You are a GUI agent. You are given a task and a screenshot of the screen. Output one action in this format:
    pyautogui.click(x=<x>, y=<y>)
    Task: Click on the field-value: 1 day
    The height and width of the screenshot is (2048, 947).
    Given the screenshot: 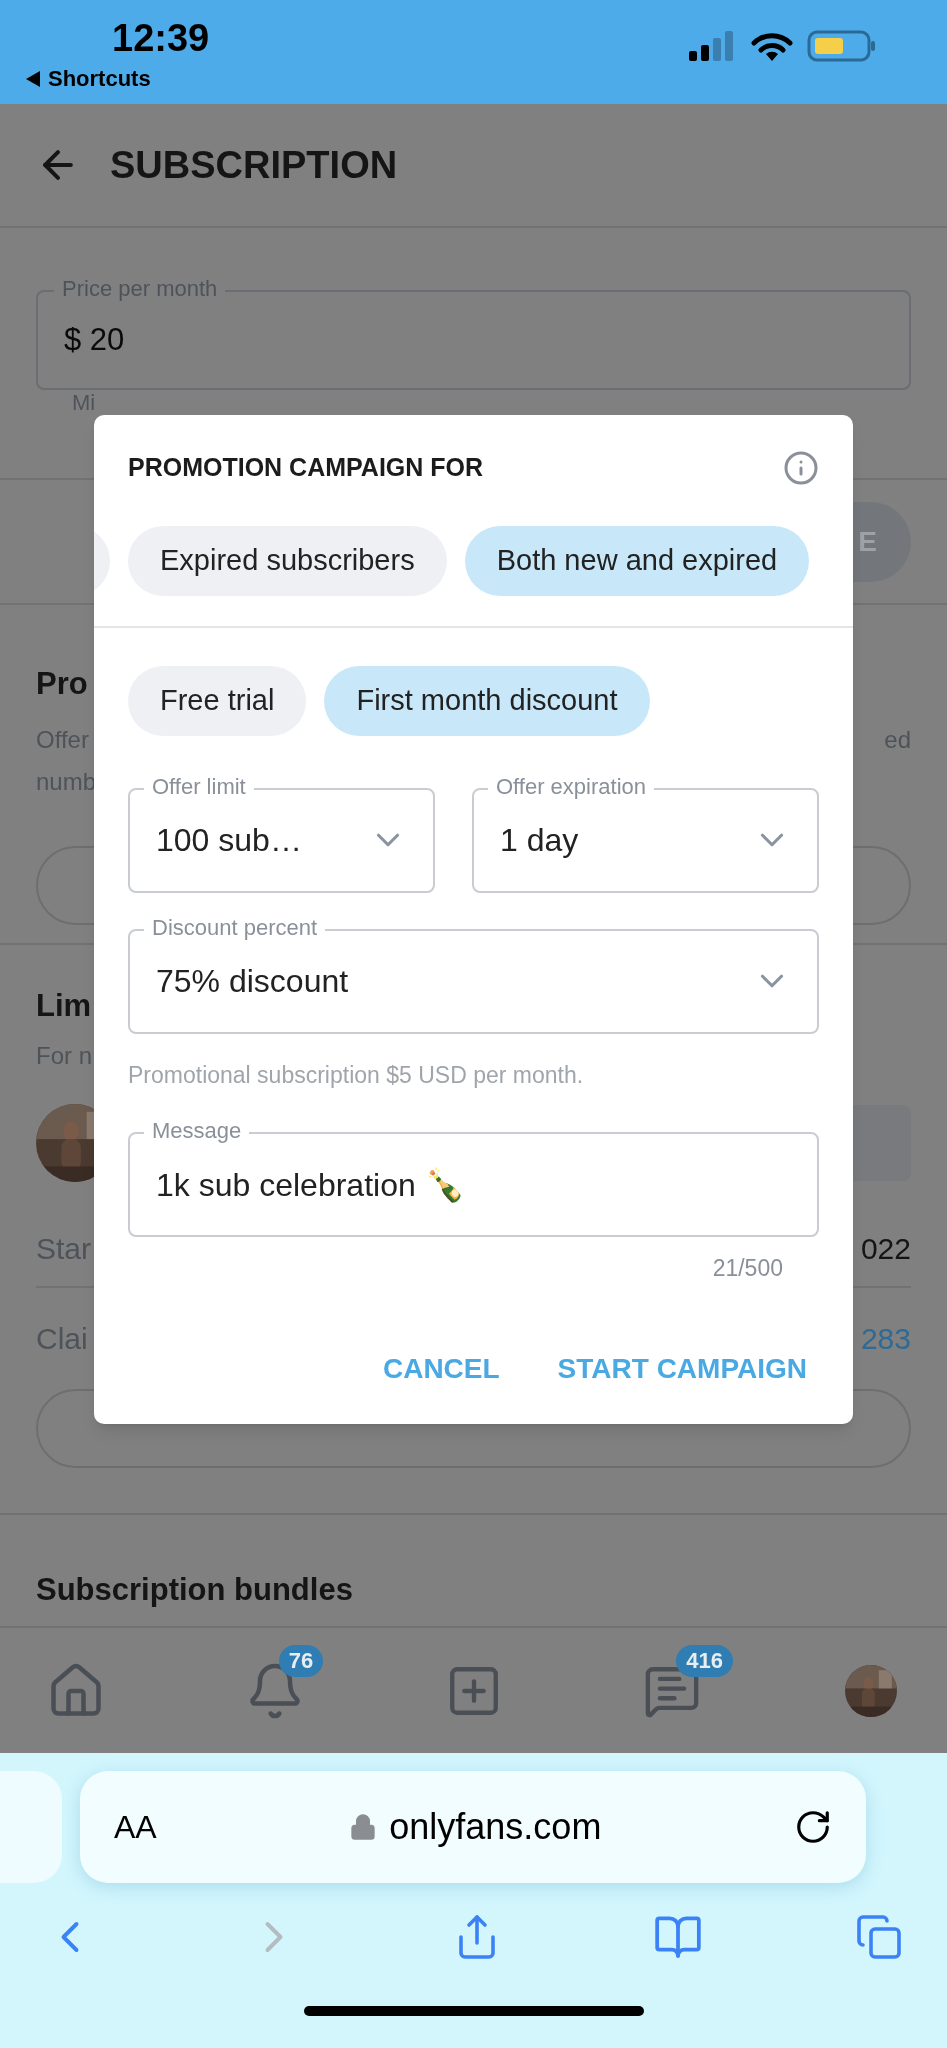 What is the action you would take?
    pyautogui.click(x=540, y=840)
    